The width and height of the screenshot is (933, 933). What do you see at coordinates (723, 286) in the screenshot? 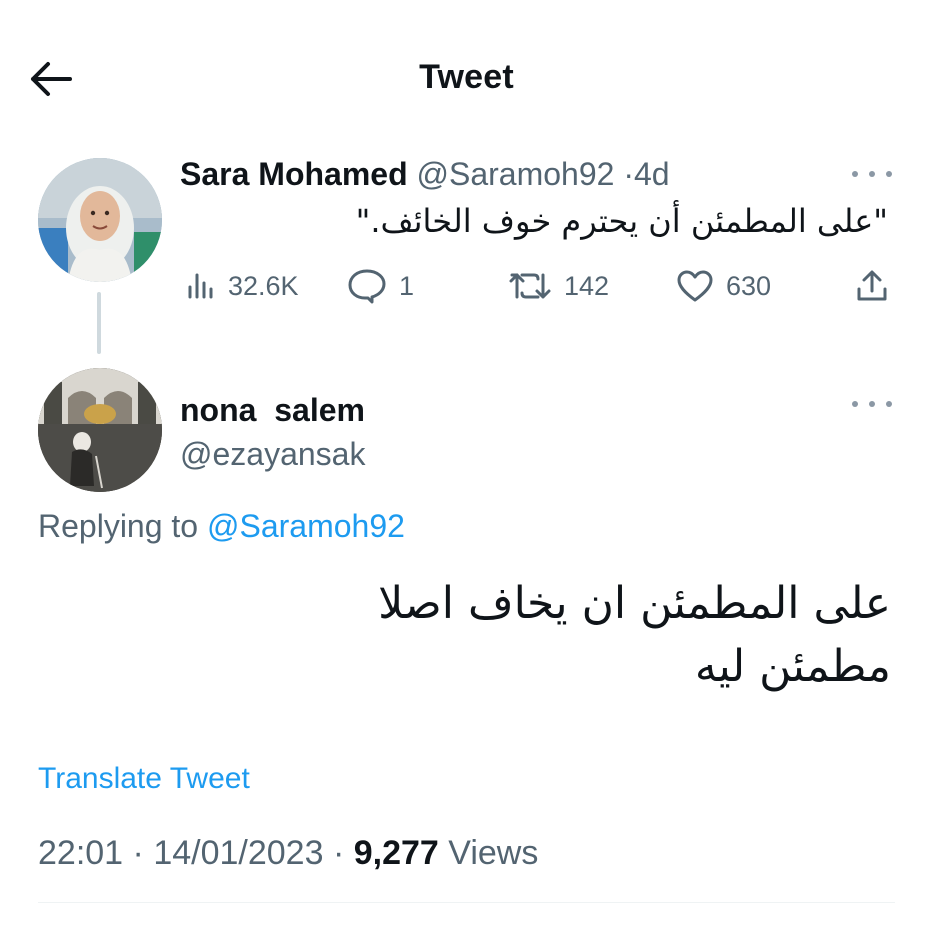
I see `like-button: 630` at bounding box center [723, 286].